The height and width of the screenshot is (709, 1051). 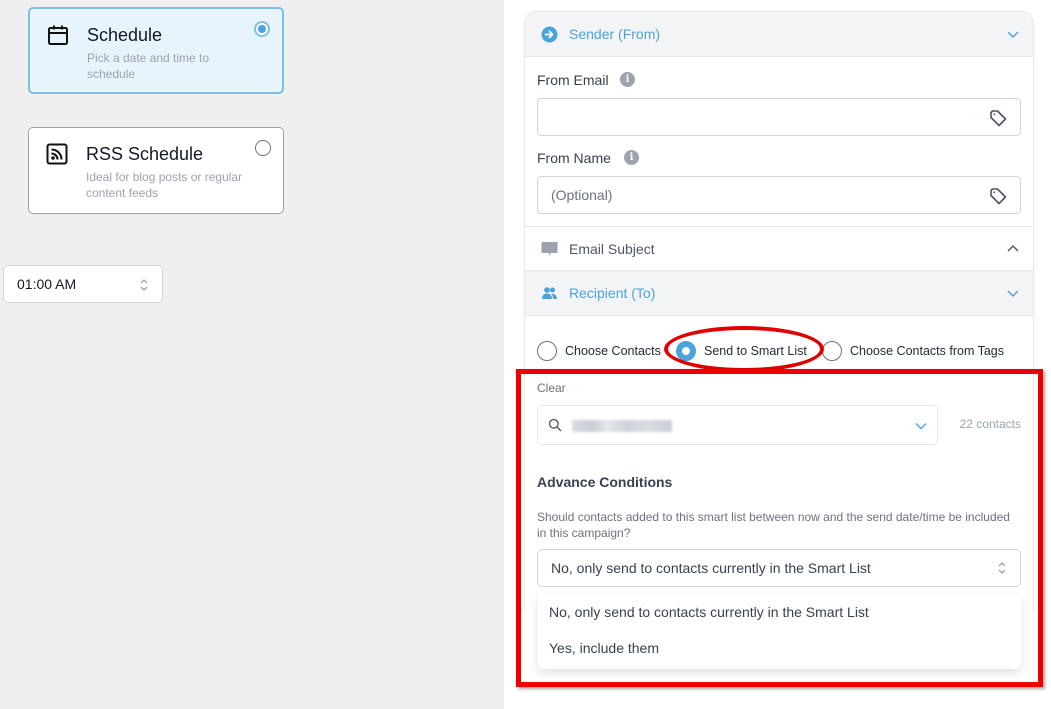 I want to click on dropdown-option-yes: Yes, include them, so click(x=604, y=648).